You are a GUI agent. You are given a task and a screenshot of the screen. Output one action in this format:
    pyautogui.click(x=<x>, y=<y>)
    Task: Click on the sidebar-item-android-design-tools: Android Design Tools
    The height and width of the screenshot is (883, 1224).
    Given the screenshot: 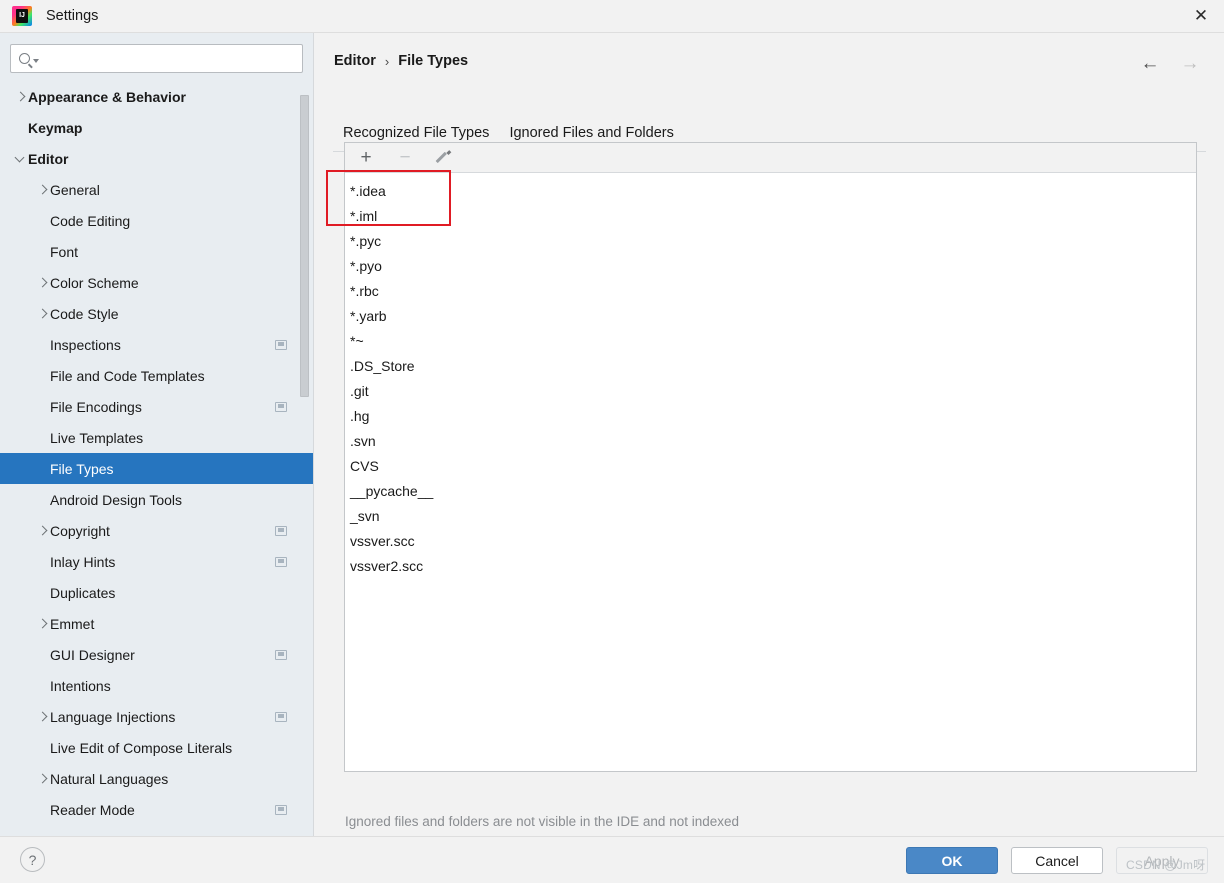 What is the action you would take?
    pyautogui.click(x=156, y=499)
    